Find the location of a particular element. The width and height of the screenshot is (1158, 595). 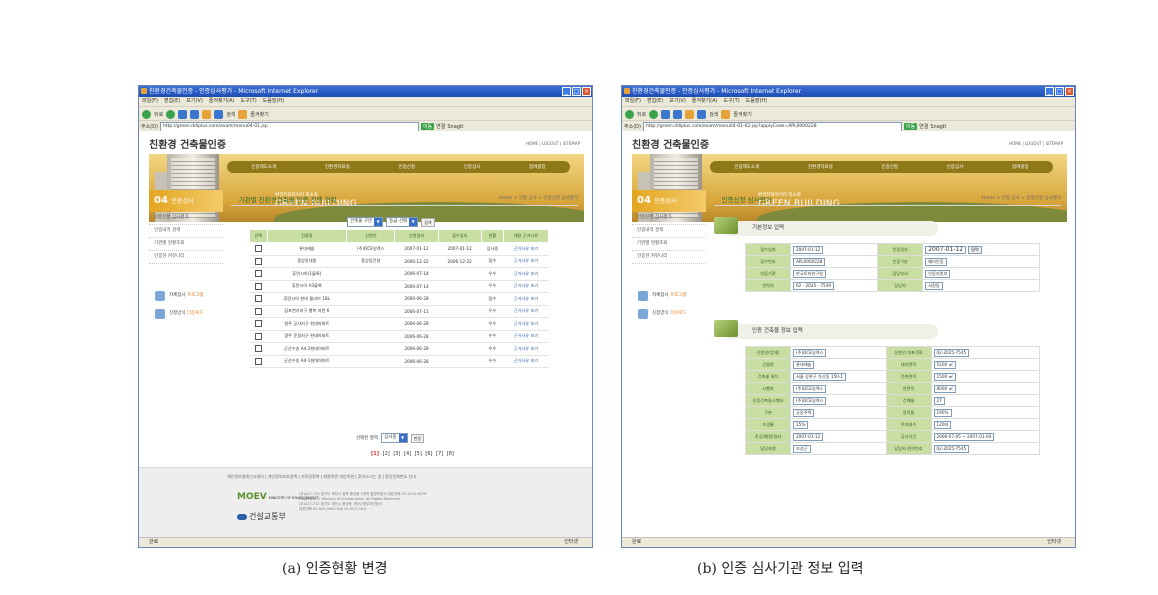

gnb-item-review: 인증심사 is located at coordinates (955, 167).